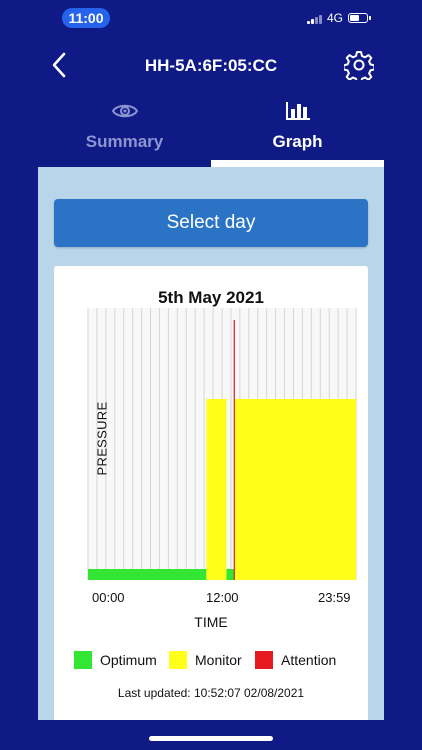 The width and height of the screenshot is (422, 750). I want to click on status-time: 11:00, so click(86, 18).